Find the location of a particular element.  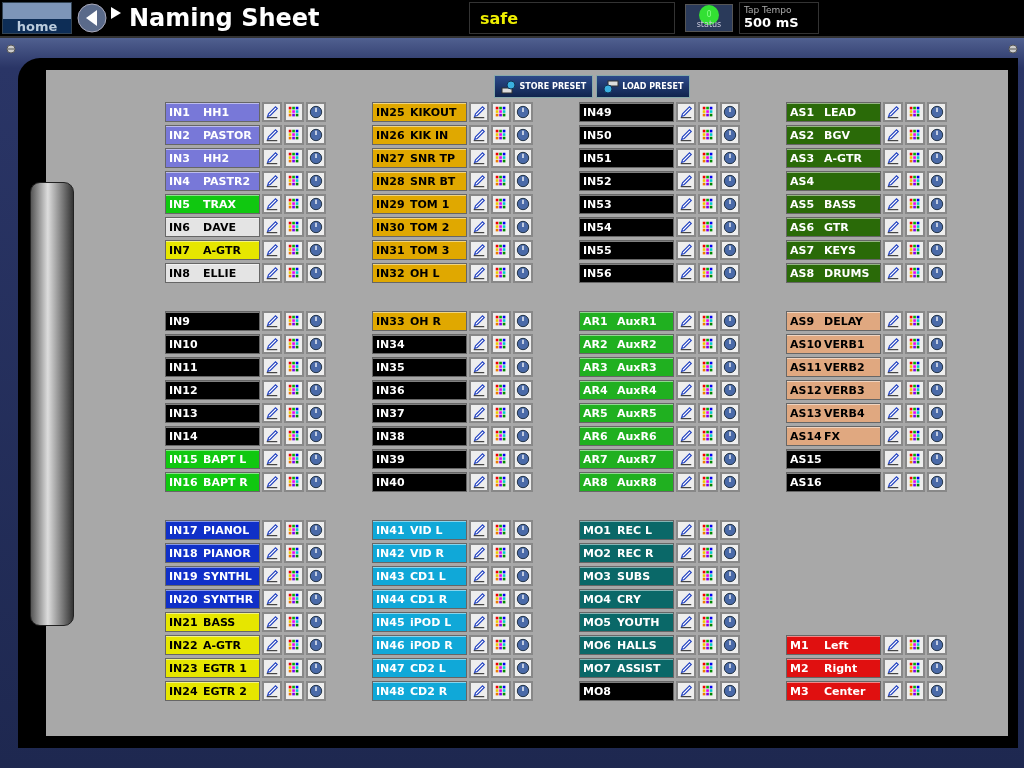

channel-label: M3 Center is located at coordinates (833, 691).